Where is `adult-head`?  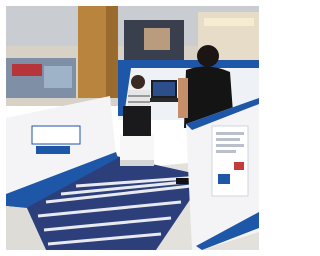 adult-head is located at coordinates (208, 56).